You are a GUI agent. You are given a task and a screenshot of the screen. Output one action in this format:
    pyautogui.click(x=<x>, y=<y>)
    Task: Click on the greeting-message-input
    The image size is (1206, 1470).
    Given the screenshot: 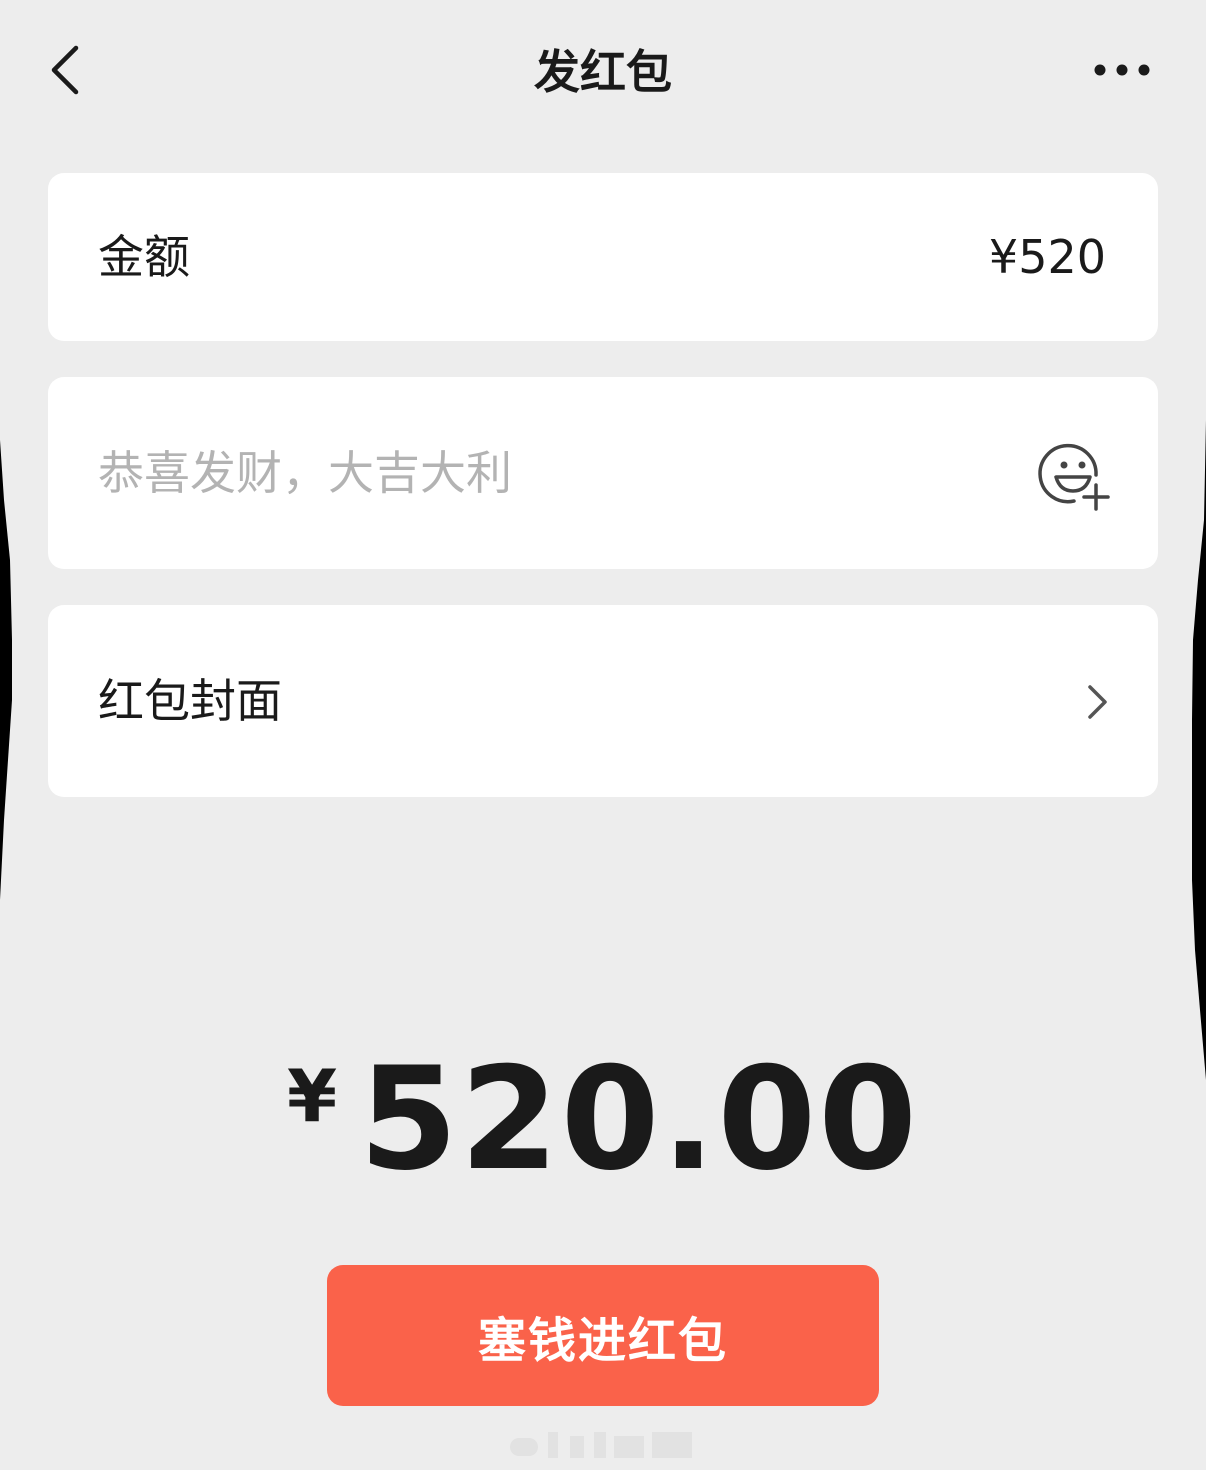 What is the action you would take?
    pyautogui.click(x=548, y=473)
    